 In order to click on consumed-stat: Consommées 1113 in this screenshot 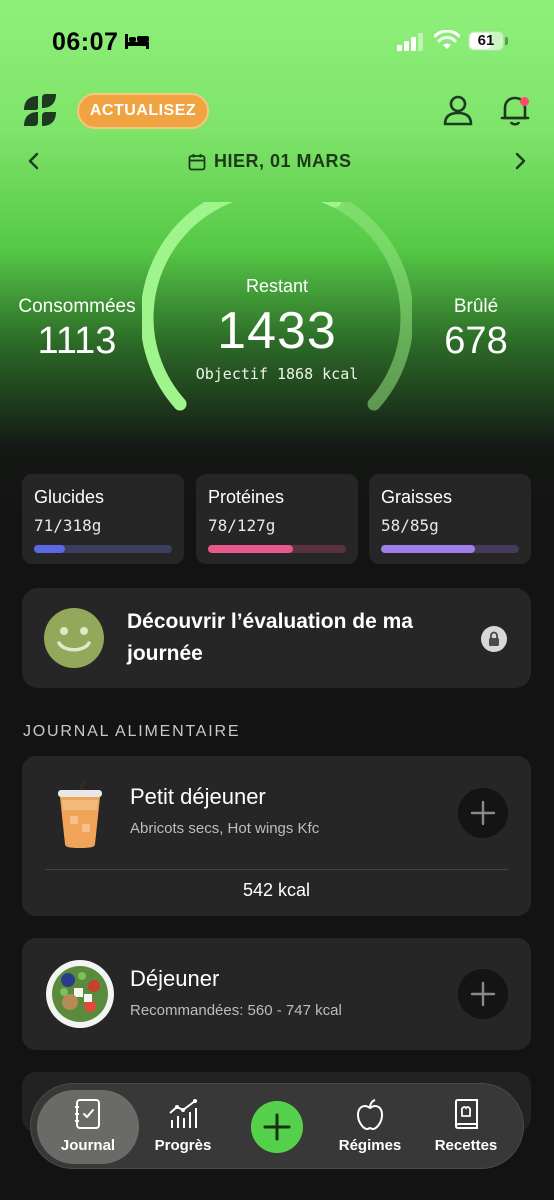, I will do `click(77, 329)`.